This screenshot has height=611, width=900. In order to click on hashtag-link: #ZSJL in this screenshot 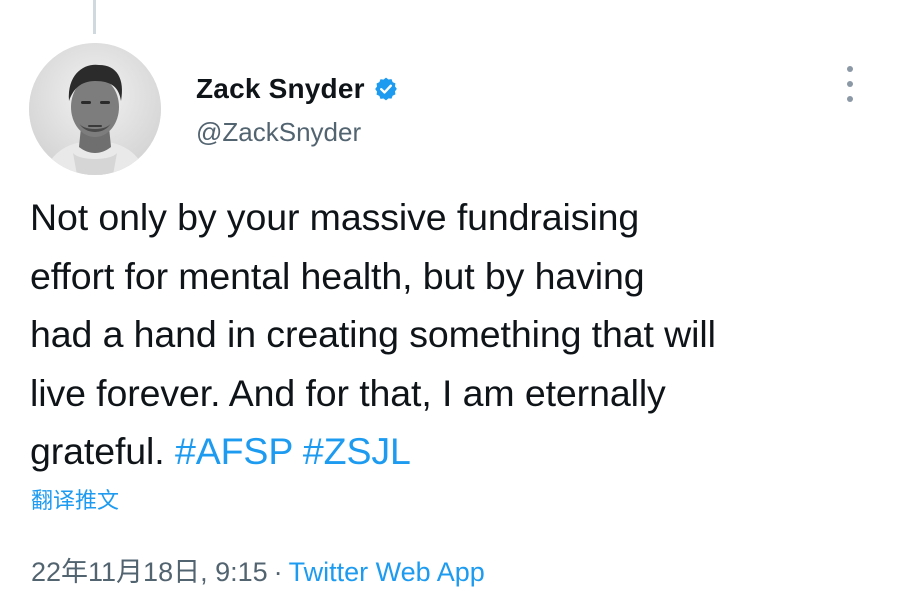, I will do `click(357, 451)`.